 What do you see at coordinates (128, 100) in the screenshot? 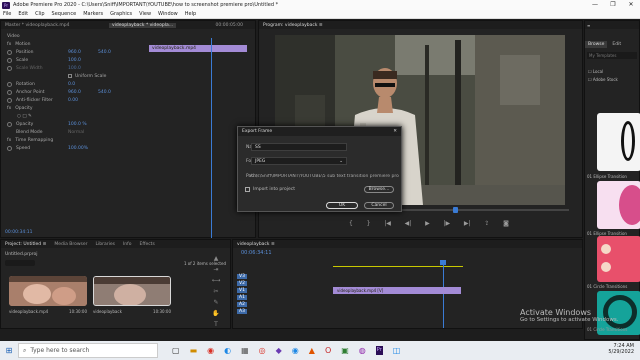
I see `prop-row: Anti-flicker Filter 0.00` at bounding box center [128, 100].